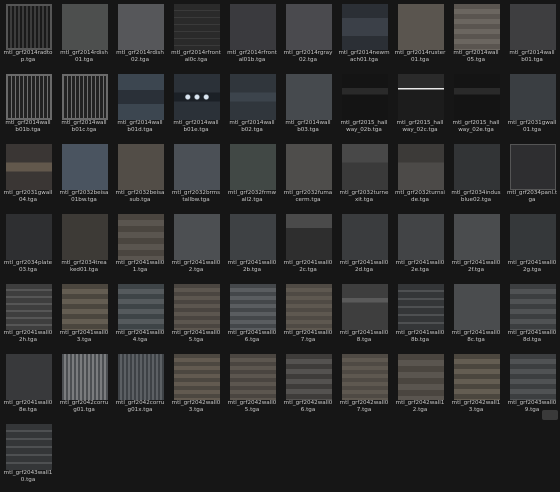 The image size is (560, 492). I want to click on texture-tile: mtl_grf2014radto p.tga, so click(28, 37).